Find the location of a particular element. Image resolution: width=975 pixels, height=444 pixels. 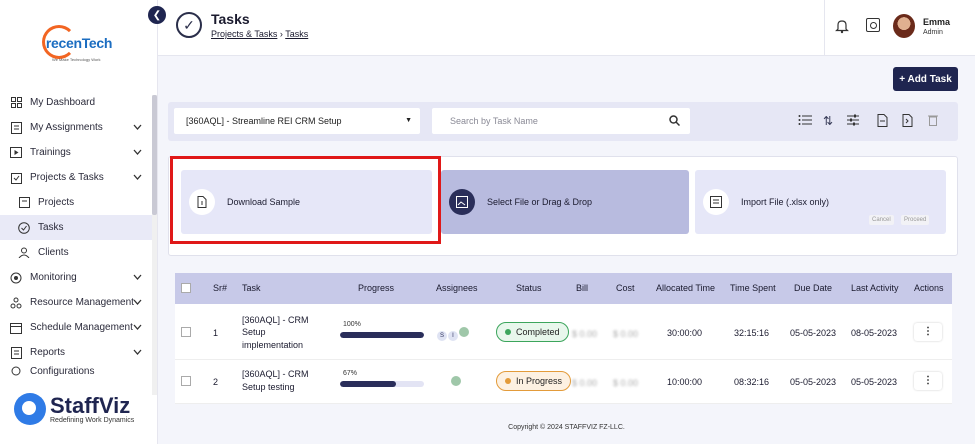

sidebar-item-resource-management: Resource Management is located at coordinates (76, 302).